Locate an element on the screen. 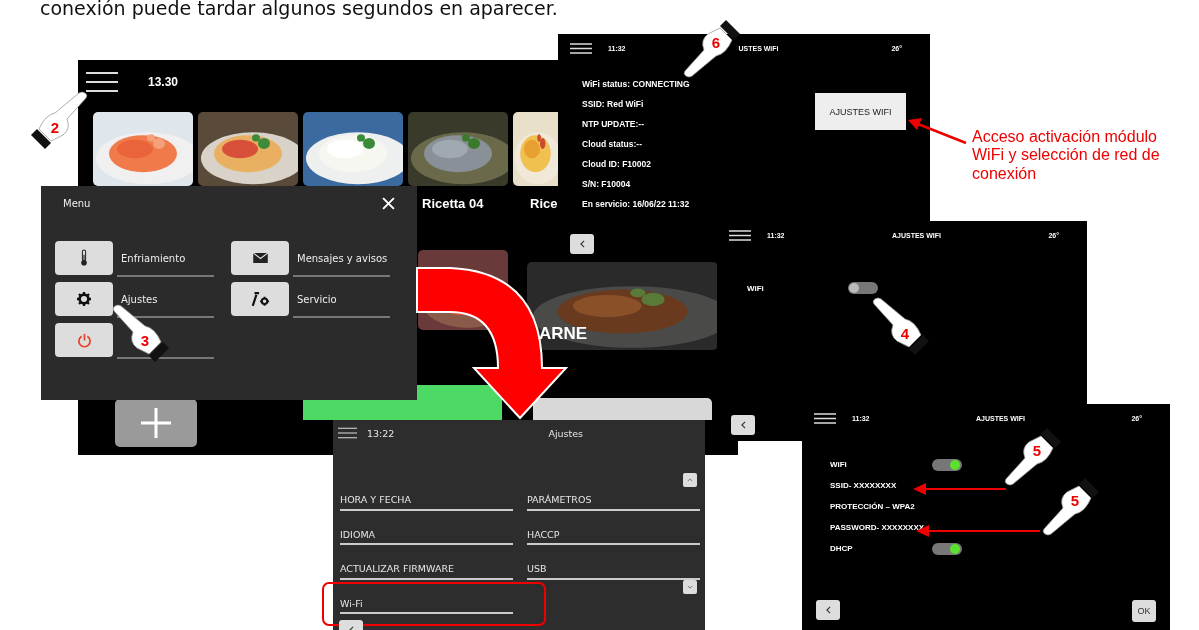  pointer-arrow is located at coordinates (937, 131).